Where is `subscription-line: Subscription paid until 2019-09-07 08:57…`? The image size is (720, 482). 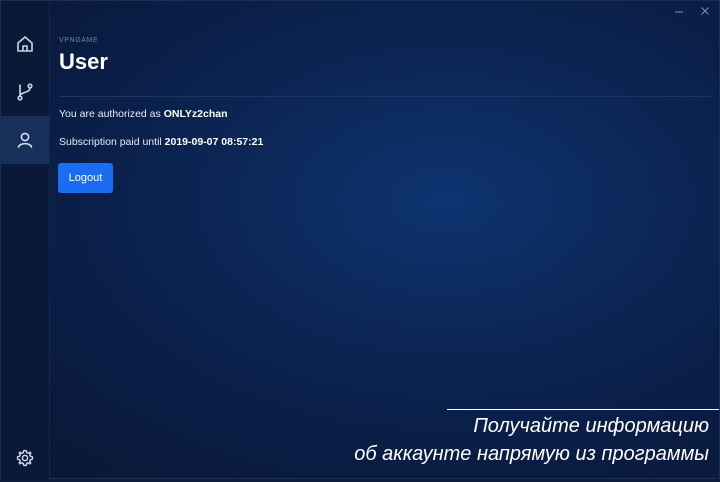 subscription-line: Subscription paid until 2019-09-07 08:57… is located at coordinates (161, 142).